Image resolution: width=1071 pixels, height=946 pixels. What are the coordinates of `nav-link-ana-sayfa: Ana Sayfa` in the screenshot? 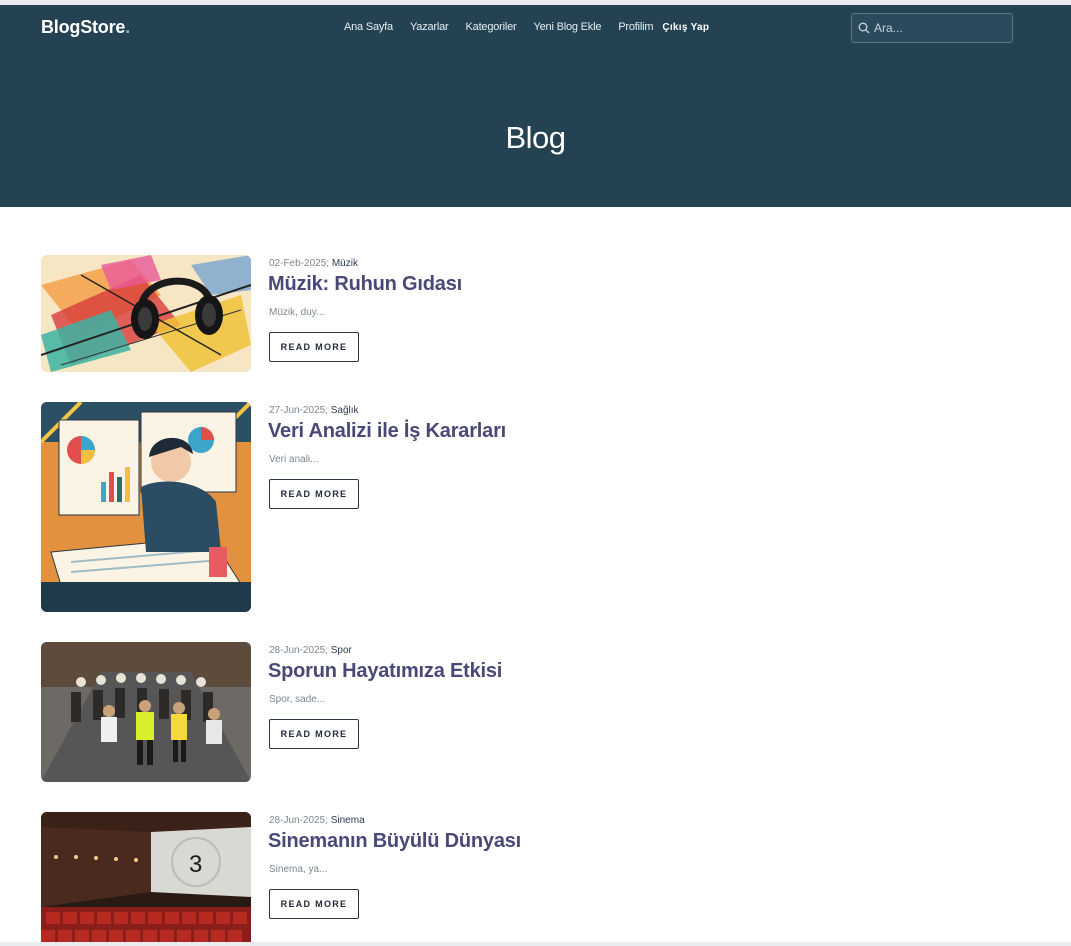 It's located at (368, 27).